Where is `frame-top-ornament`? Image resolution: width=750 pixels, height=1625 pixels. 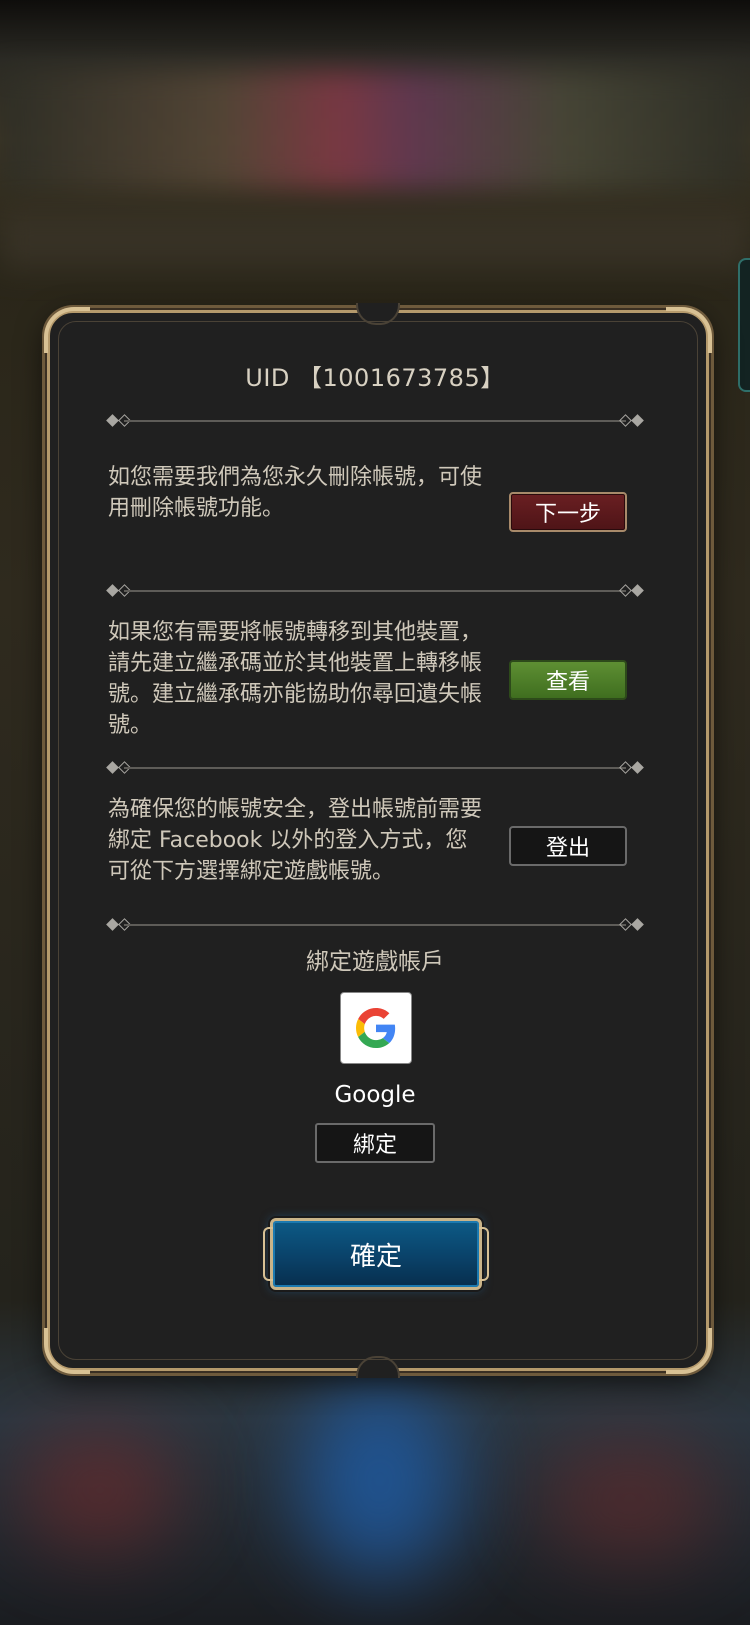 frame-top-ornament is located at coordinates (378, 314).